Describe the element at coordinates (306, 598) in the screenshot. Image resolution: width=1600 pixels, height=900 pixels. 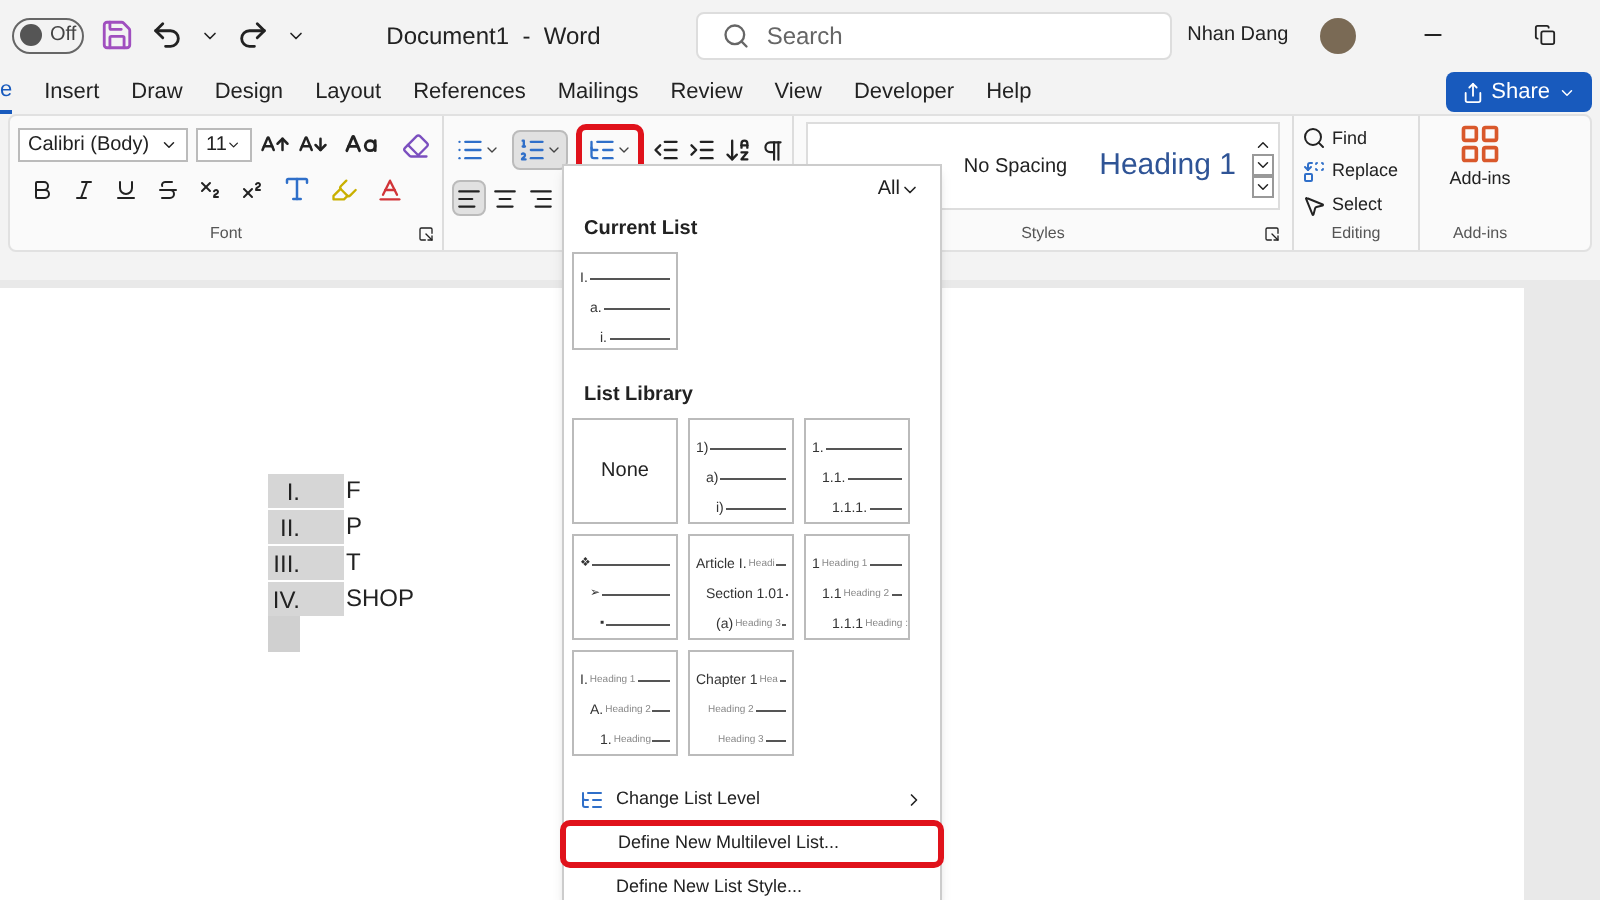
I see `list-number: IV.` at that location.